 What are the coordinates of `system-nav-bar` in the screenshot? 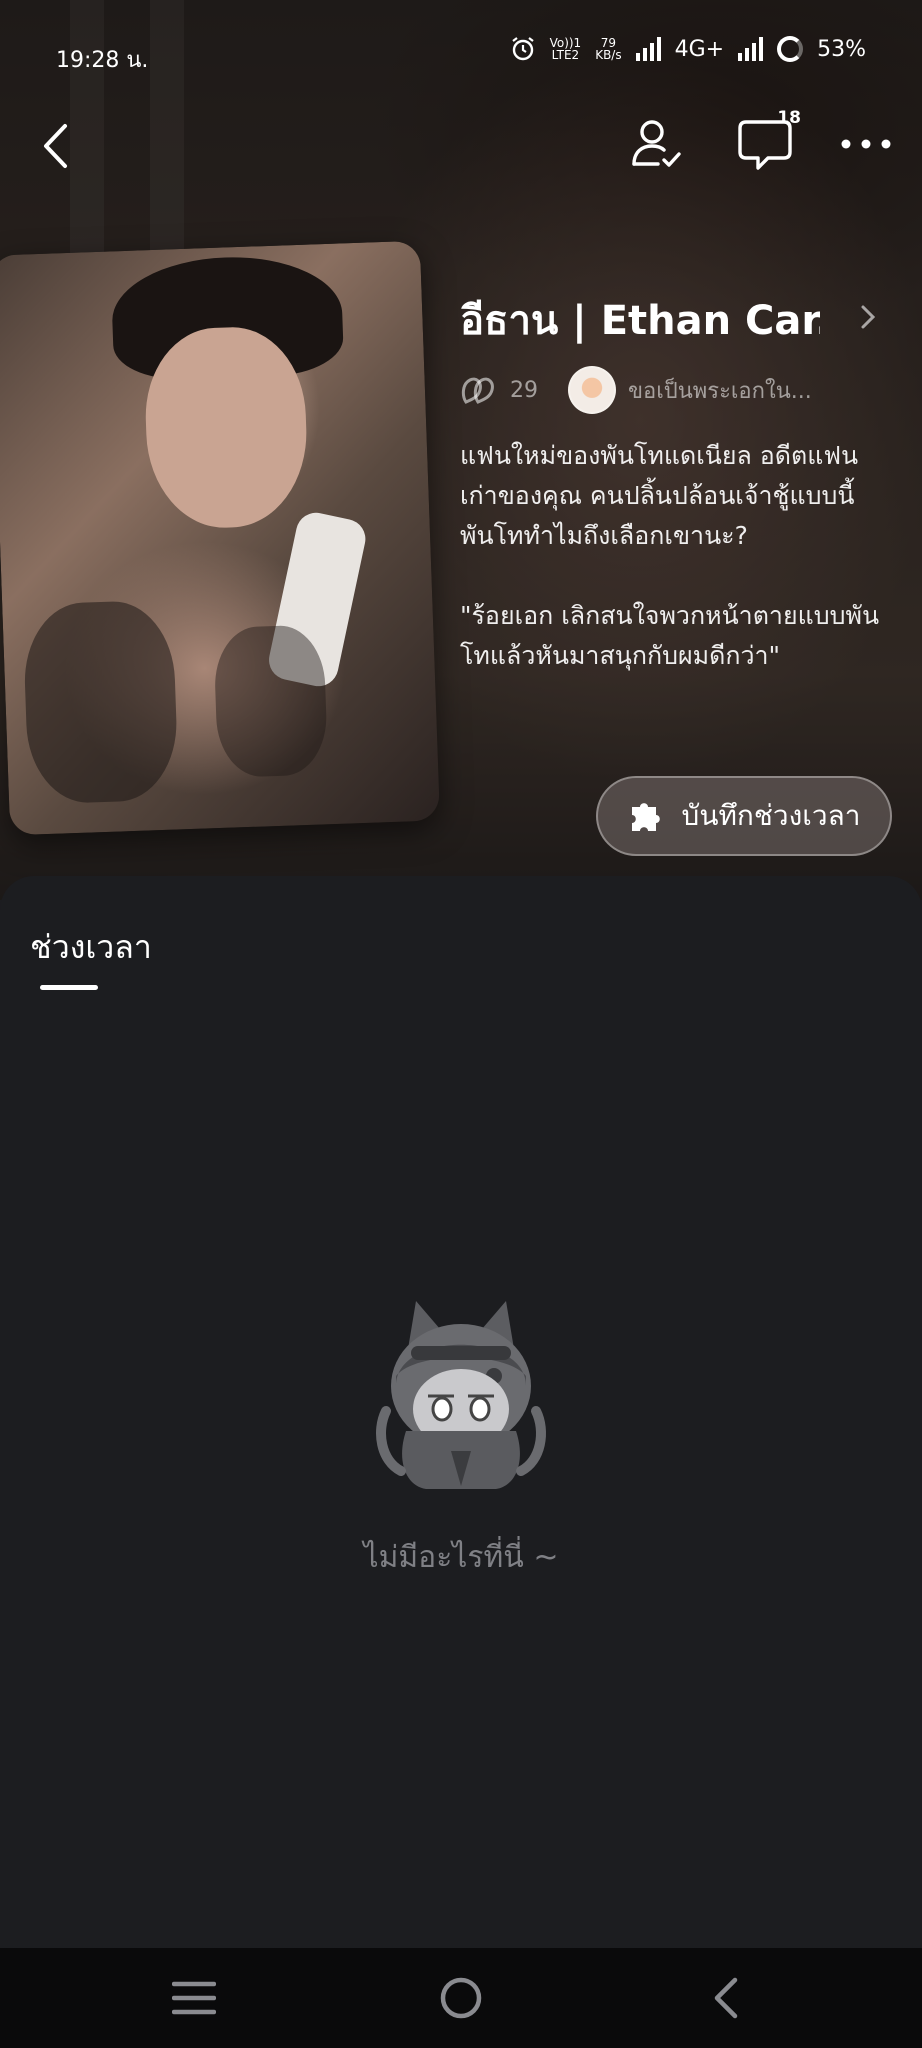 It's located at (461, 1998).